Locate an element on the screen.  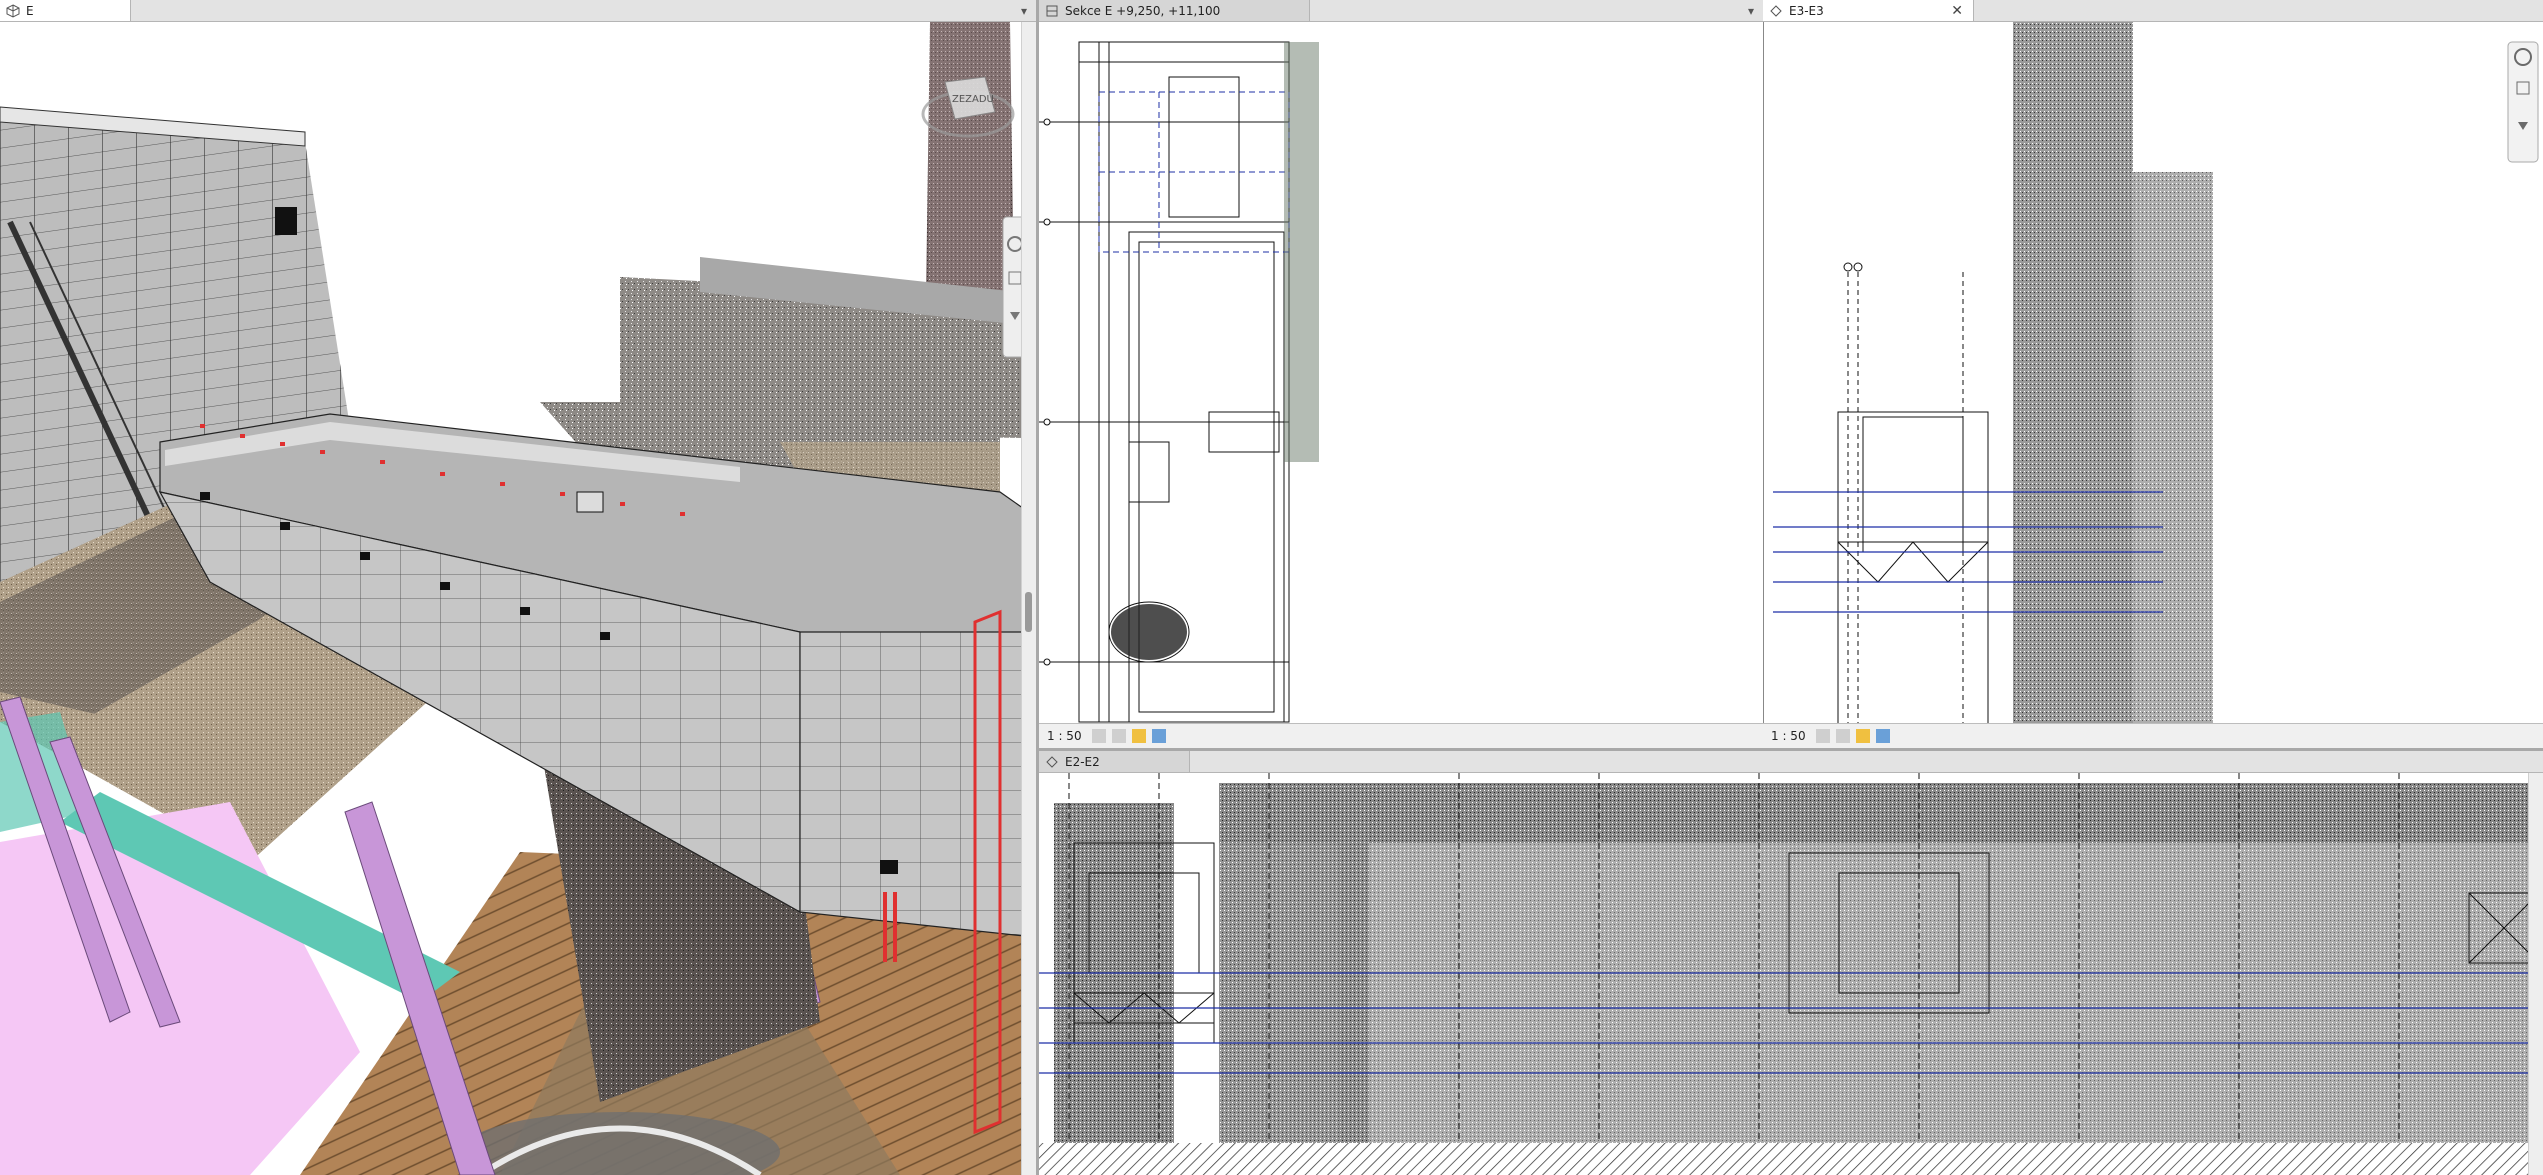
section-view-control-bar: 1 : 50 is located at coordinates (1401, 735).